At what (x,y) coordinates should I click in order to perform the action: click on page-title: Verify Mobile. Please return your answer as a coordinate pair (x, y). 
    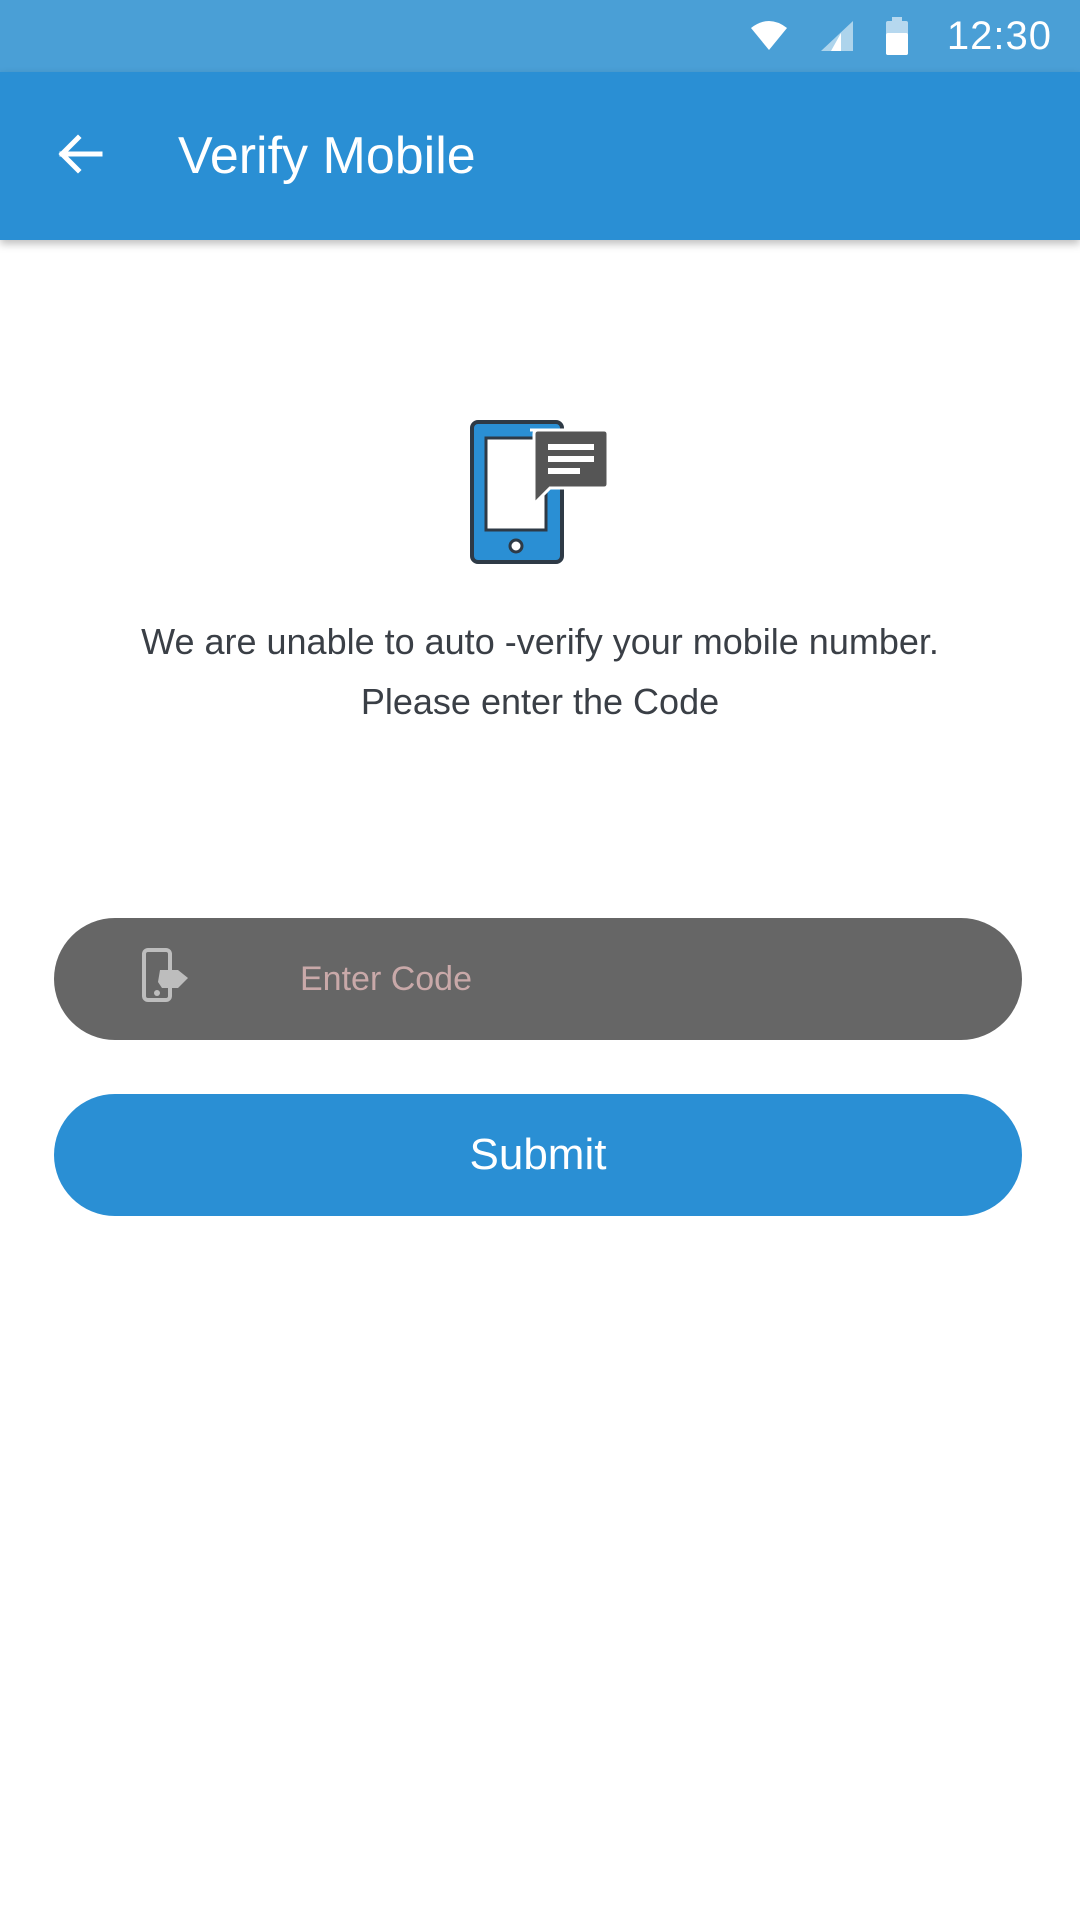
    Looking at the image, I should click on (327, 156).